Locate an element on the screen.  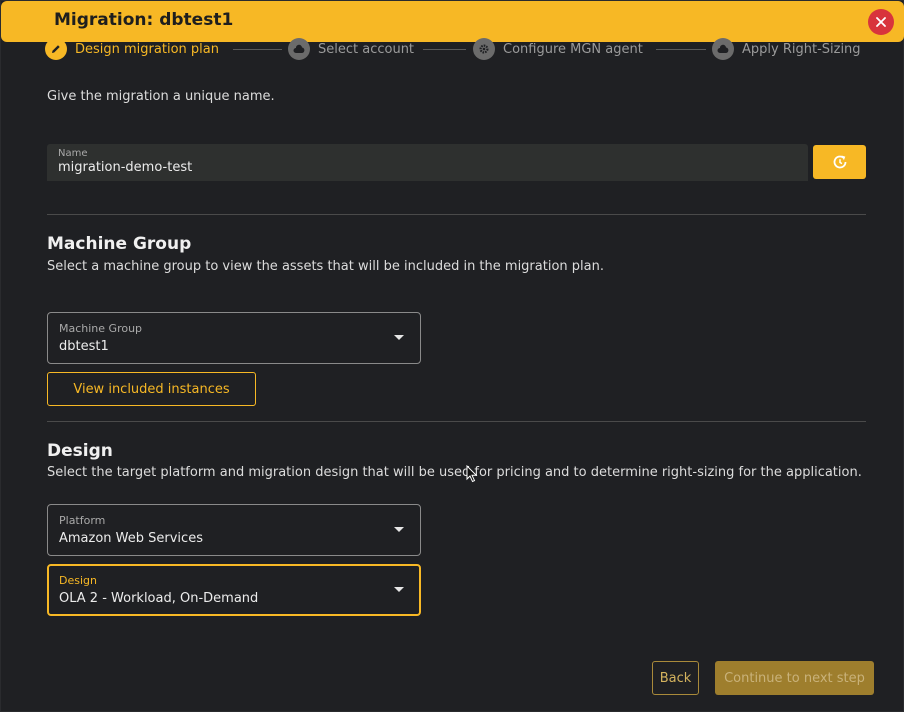
name-input: Name migration-demo-test is located at coordinates (427, 162).